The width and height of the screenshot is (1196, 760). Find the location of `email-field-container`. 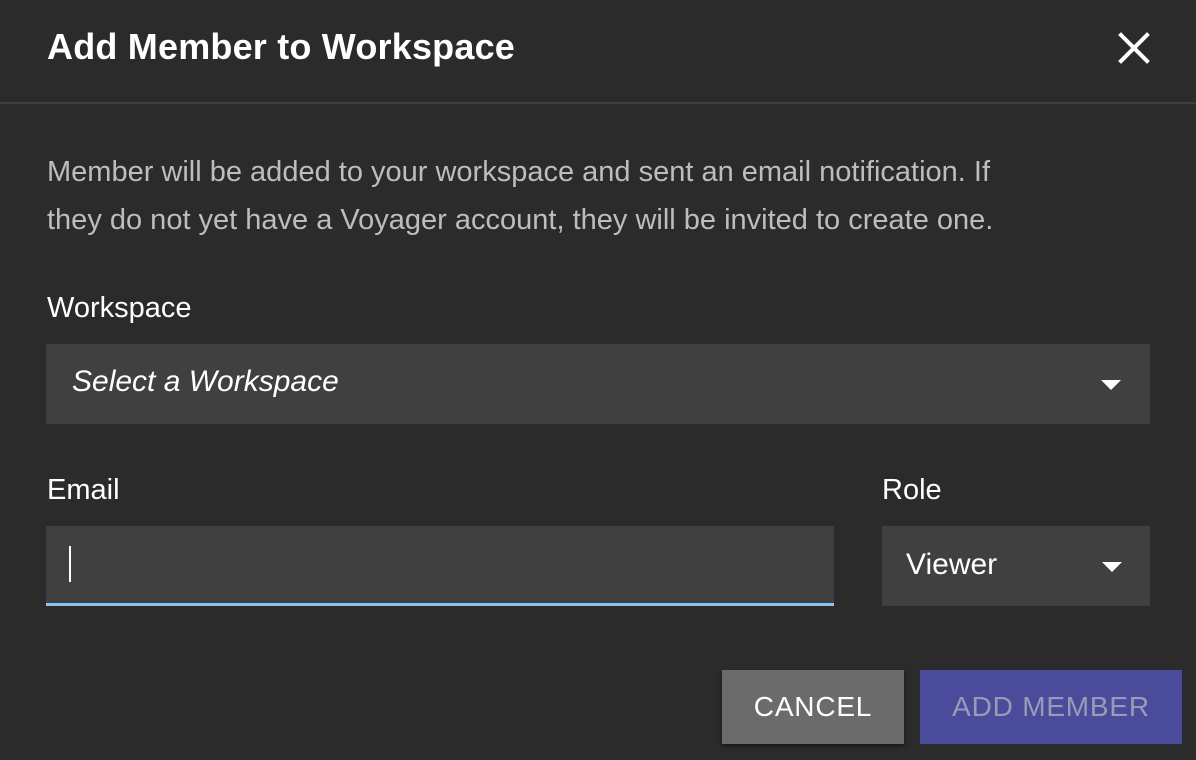

email-field-container is located at coordinates (440, 566).